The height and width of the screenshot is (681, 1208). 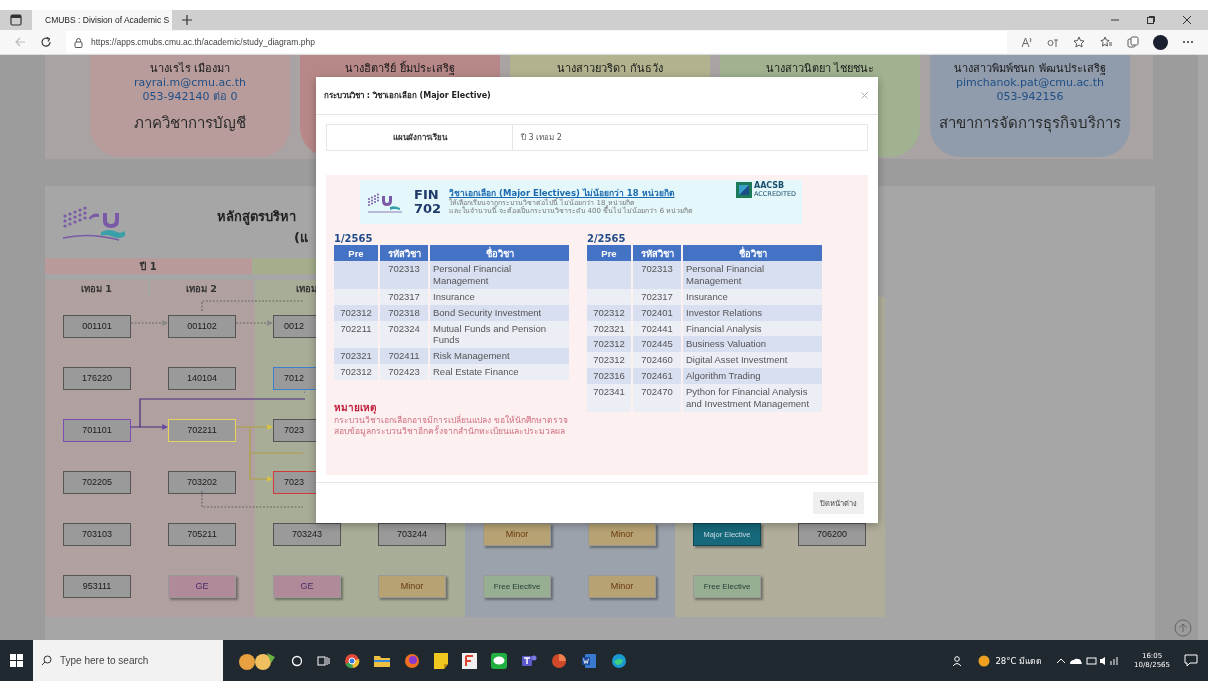 I want to click on course-box: 703202, so click(x=202, y=482).